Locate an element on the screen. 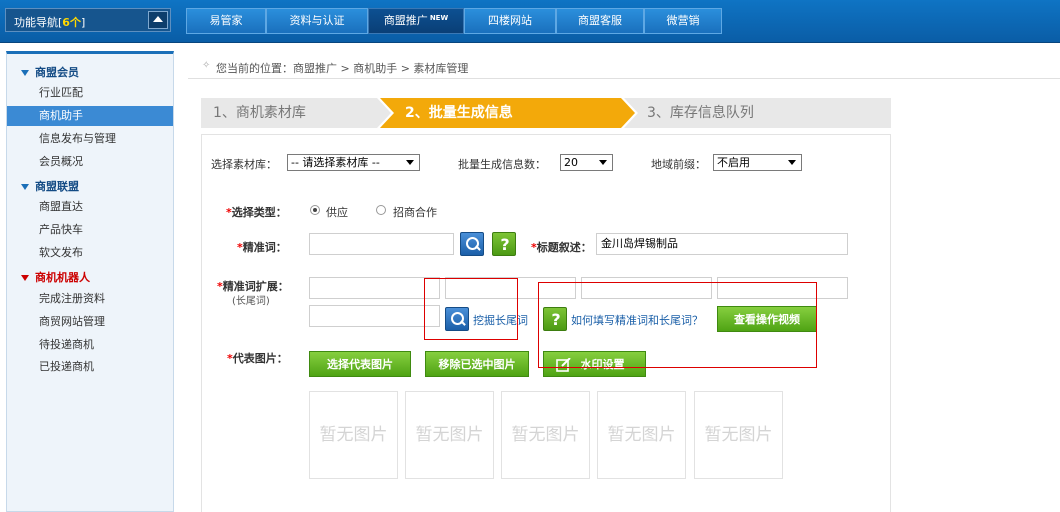 This screenshot has width=1060, height=512. breadcrumb: ✧ 您当前的位置：商盟推广 > 商机助手 > 素材库管理 is located at coordinates (624, 67).